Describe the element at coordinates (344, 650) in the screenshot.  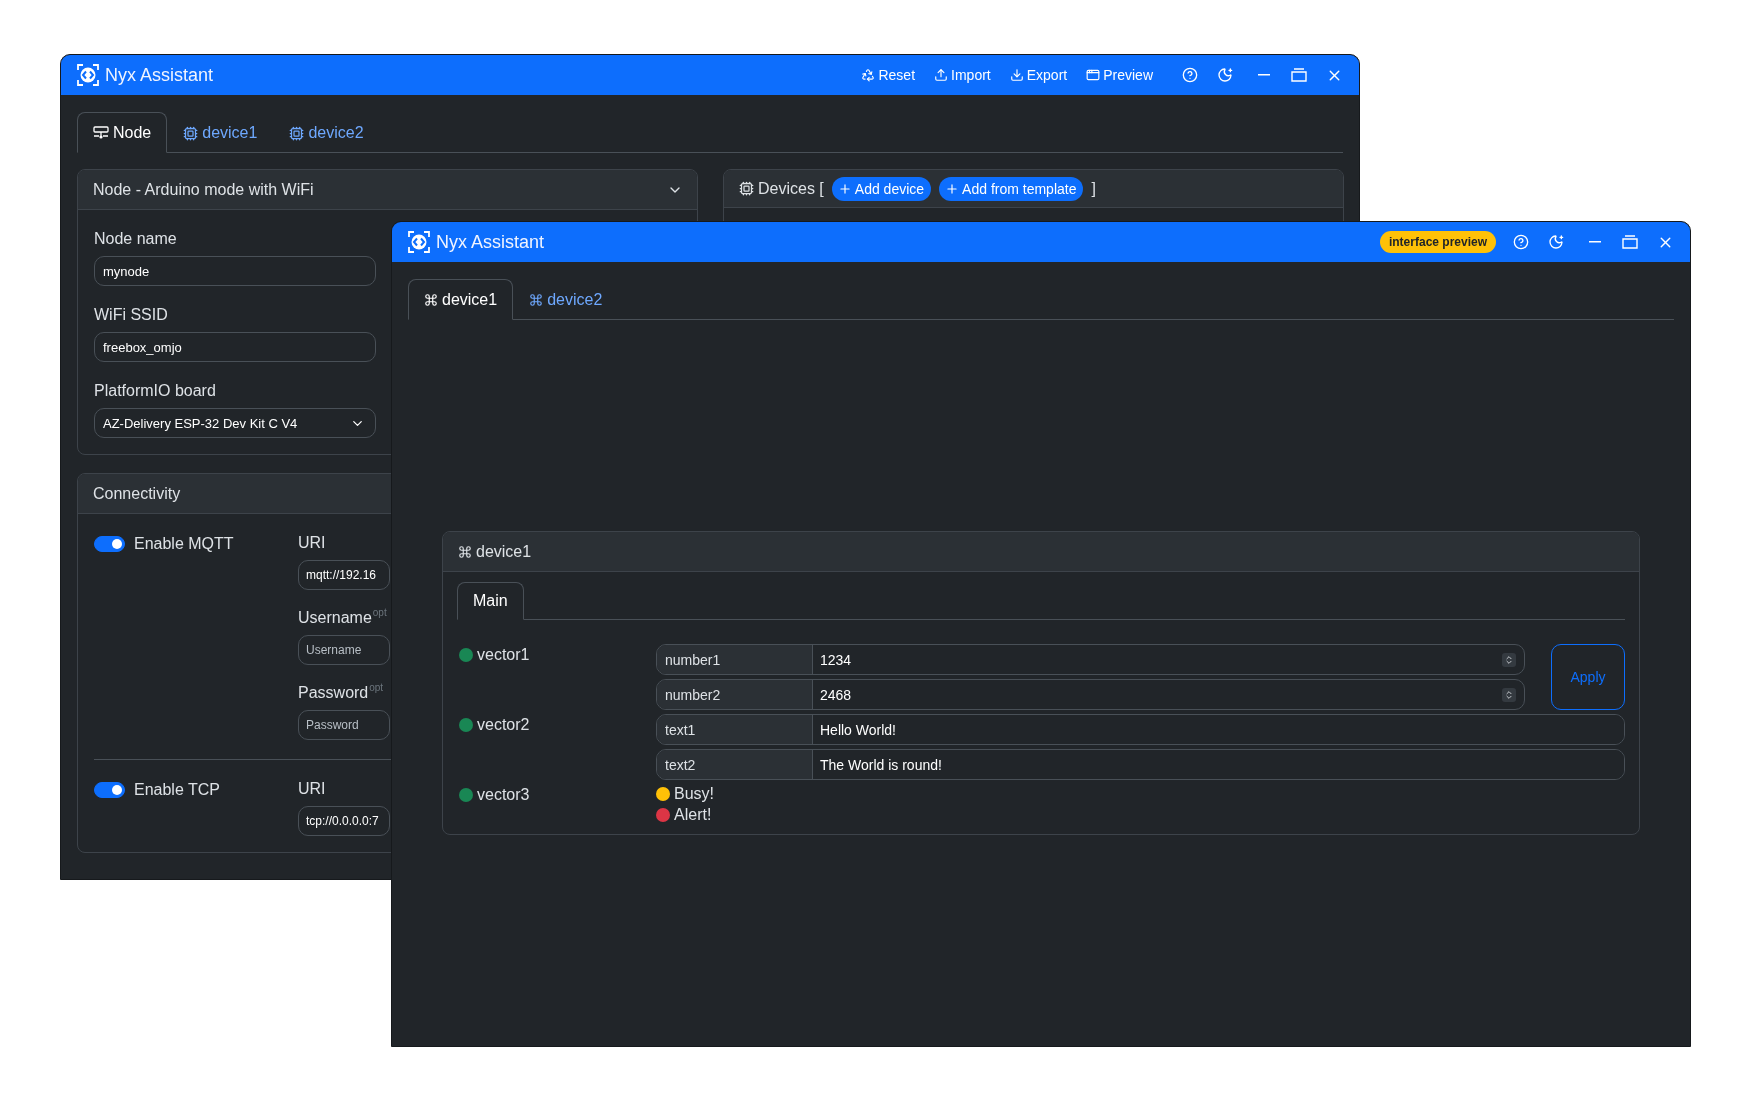
I see `input-field: Username` at that location.